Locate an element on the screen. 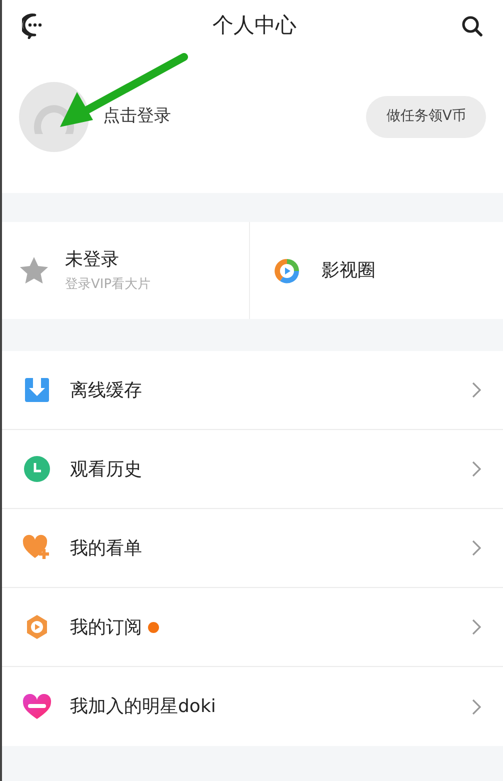  menu-label: 我加入的明星doki is located at coordinates (143, 707).